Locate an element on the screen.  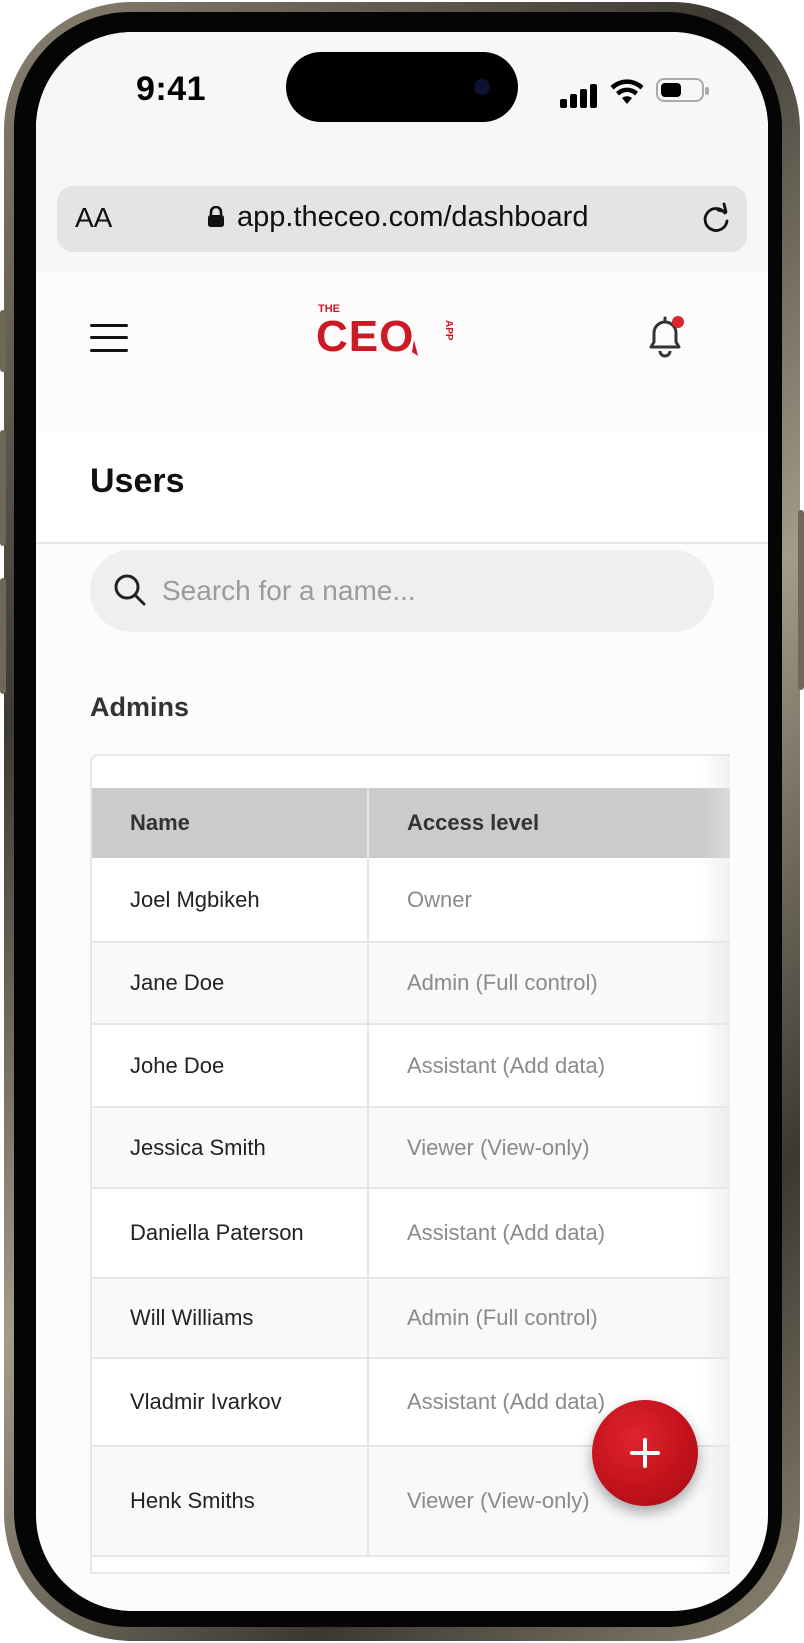
search-icon is located at coordinates (130, 590).